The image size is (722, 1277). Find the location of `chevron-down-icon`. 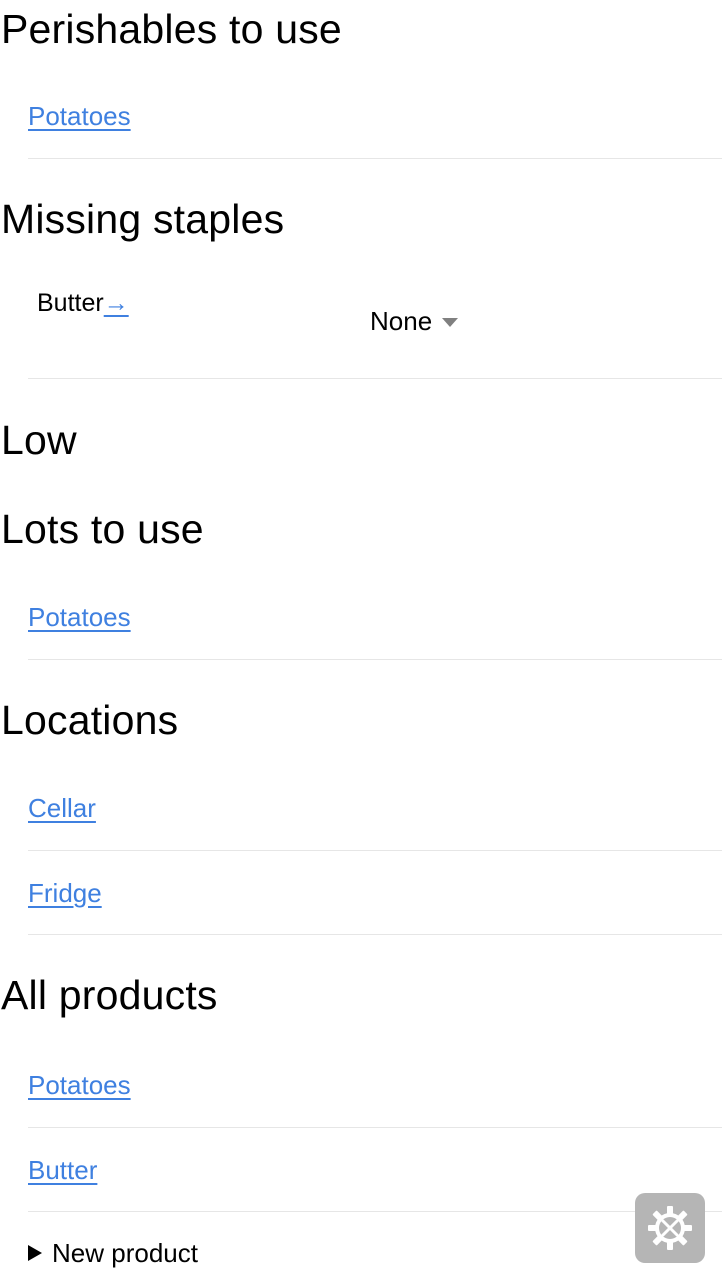

chevron-down-icon is located at coordinates (450, 322).